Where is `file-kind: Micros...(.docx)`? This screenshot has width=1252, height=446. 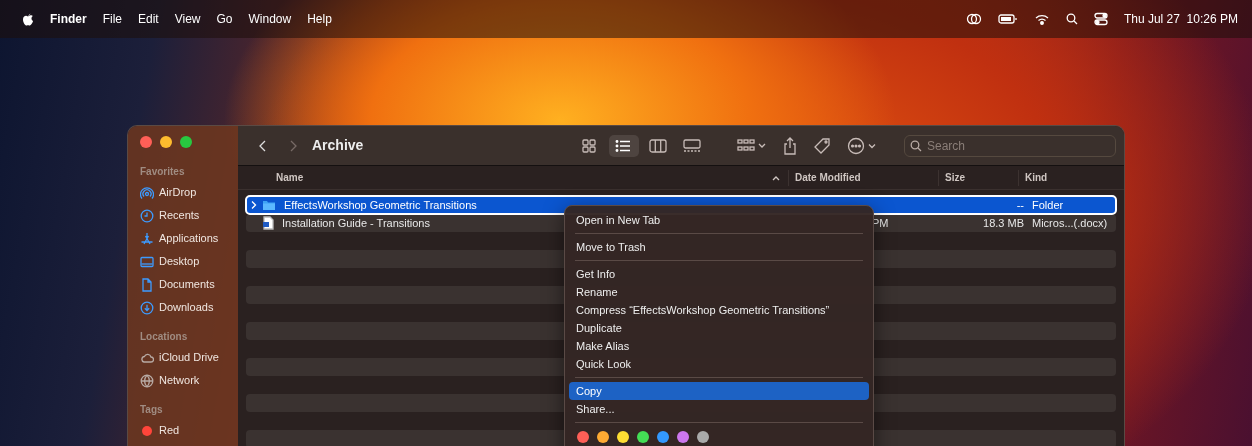
file-kind: Micros...(.docx) is located at coordinates (1070, 222).